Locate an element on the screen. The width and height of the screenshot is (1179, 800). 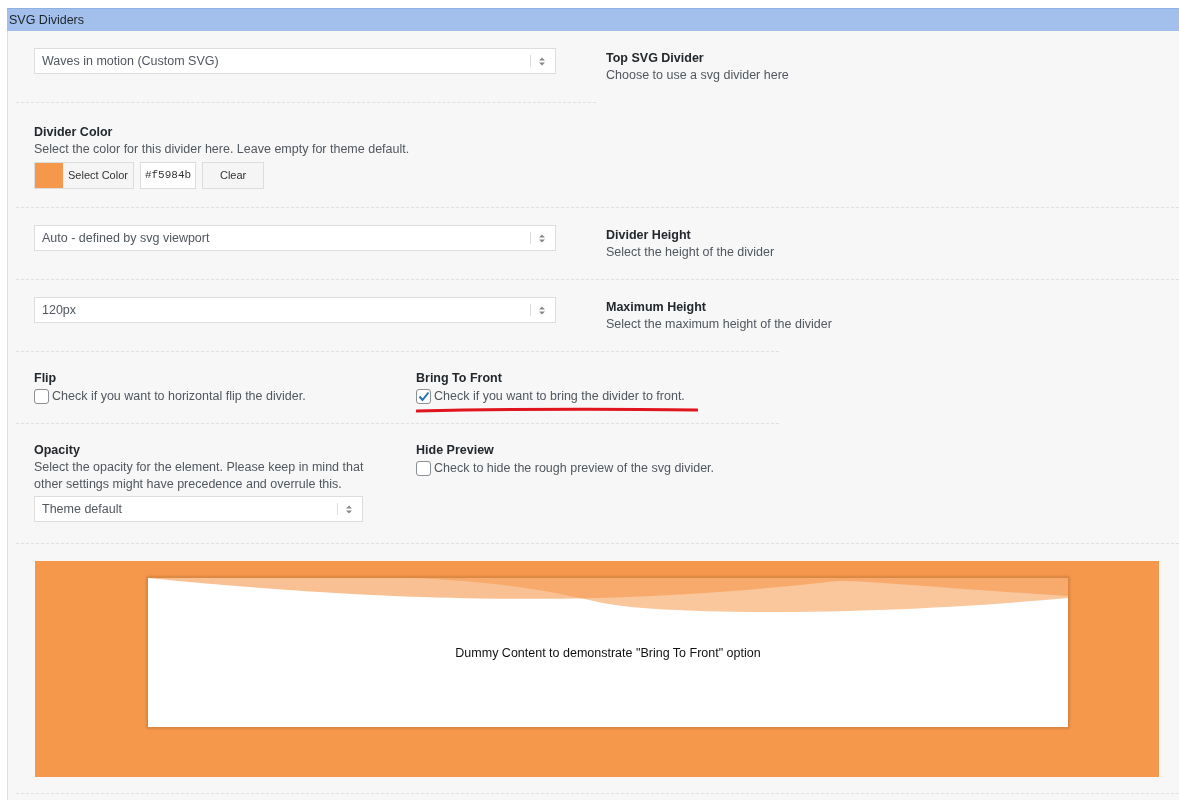
field-label: Top SVG Divider is located at coordinates (655, 58).